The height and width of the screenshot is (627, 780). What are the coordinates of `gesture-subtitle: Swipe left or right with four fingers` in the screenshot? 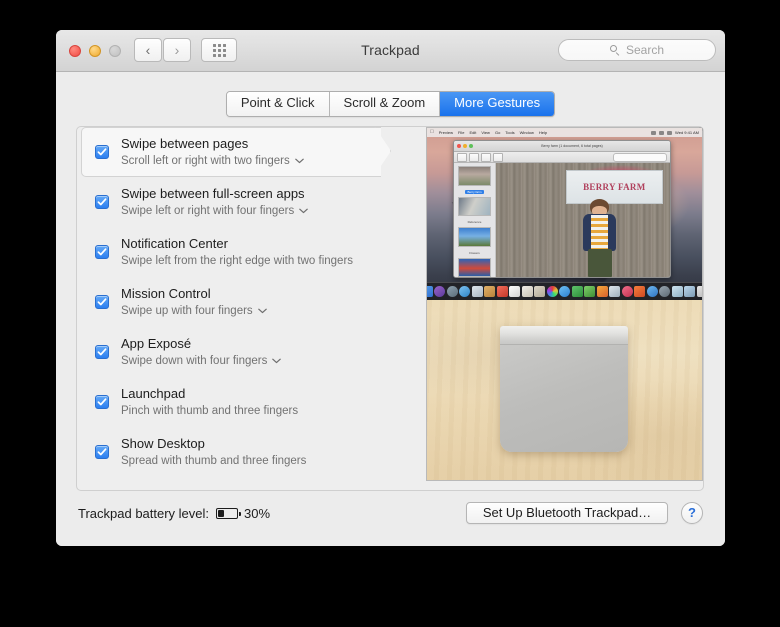 It's located at (215, 211).